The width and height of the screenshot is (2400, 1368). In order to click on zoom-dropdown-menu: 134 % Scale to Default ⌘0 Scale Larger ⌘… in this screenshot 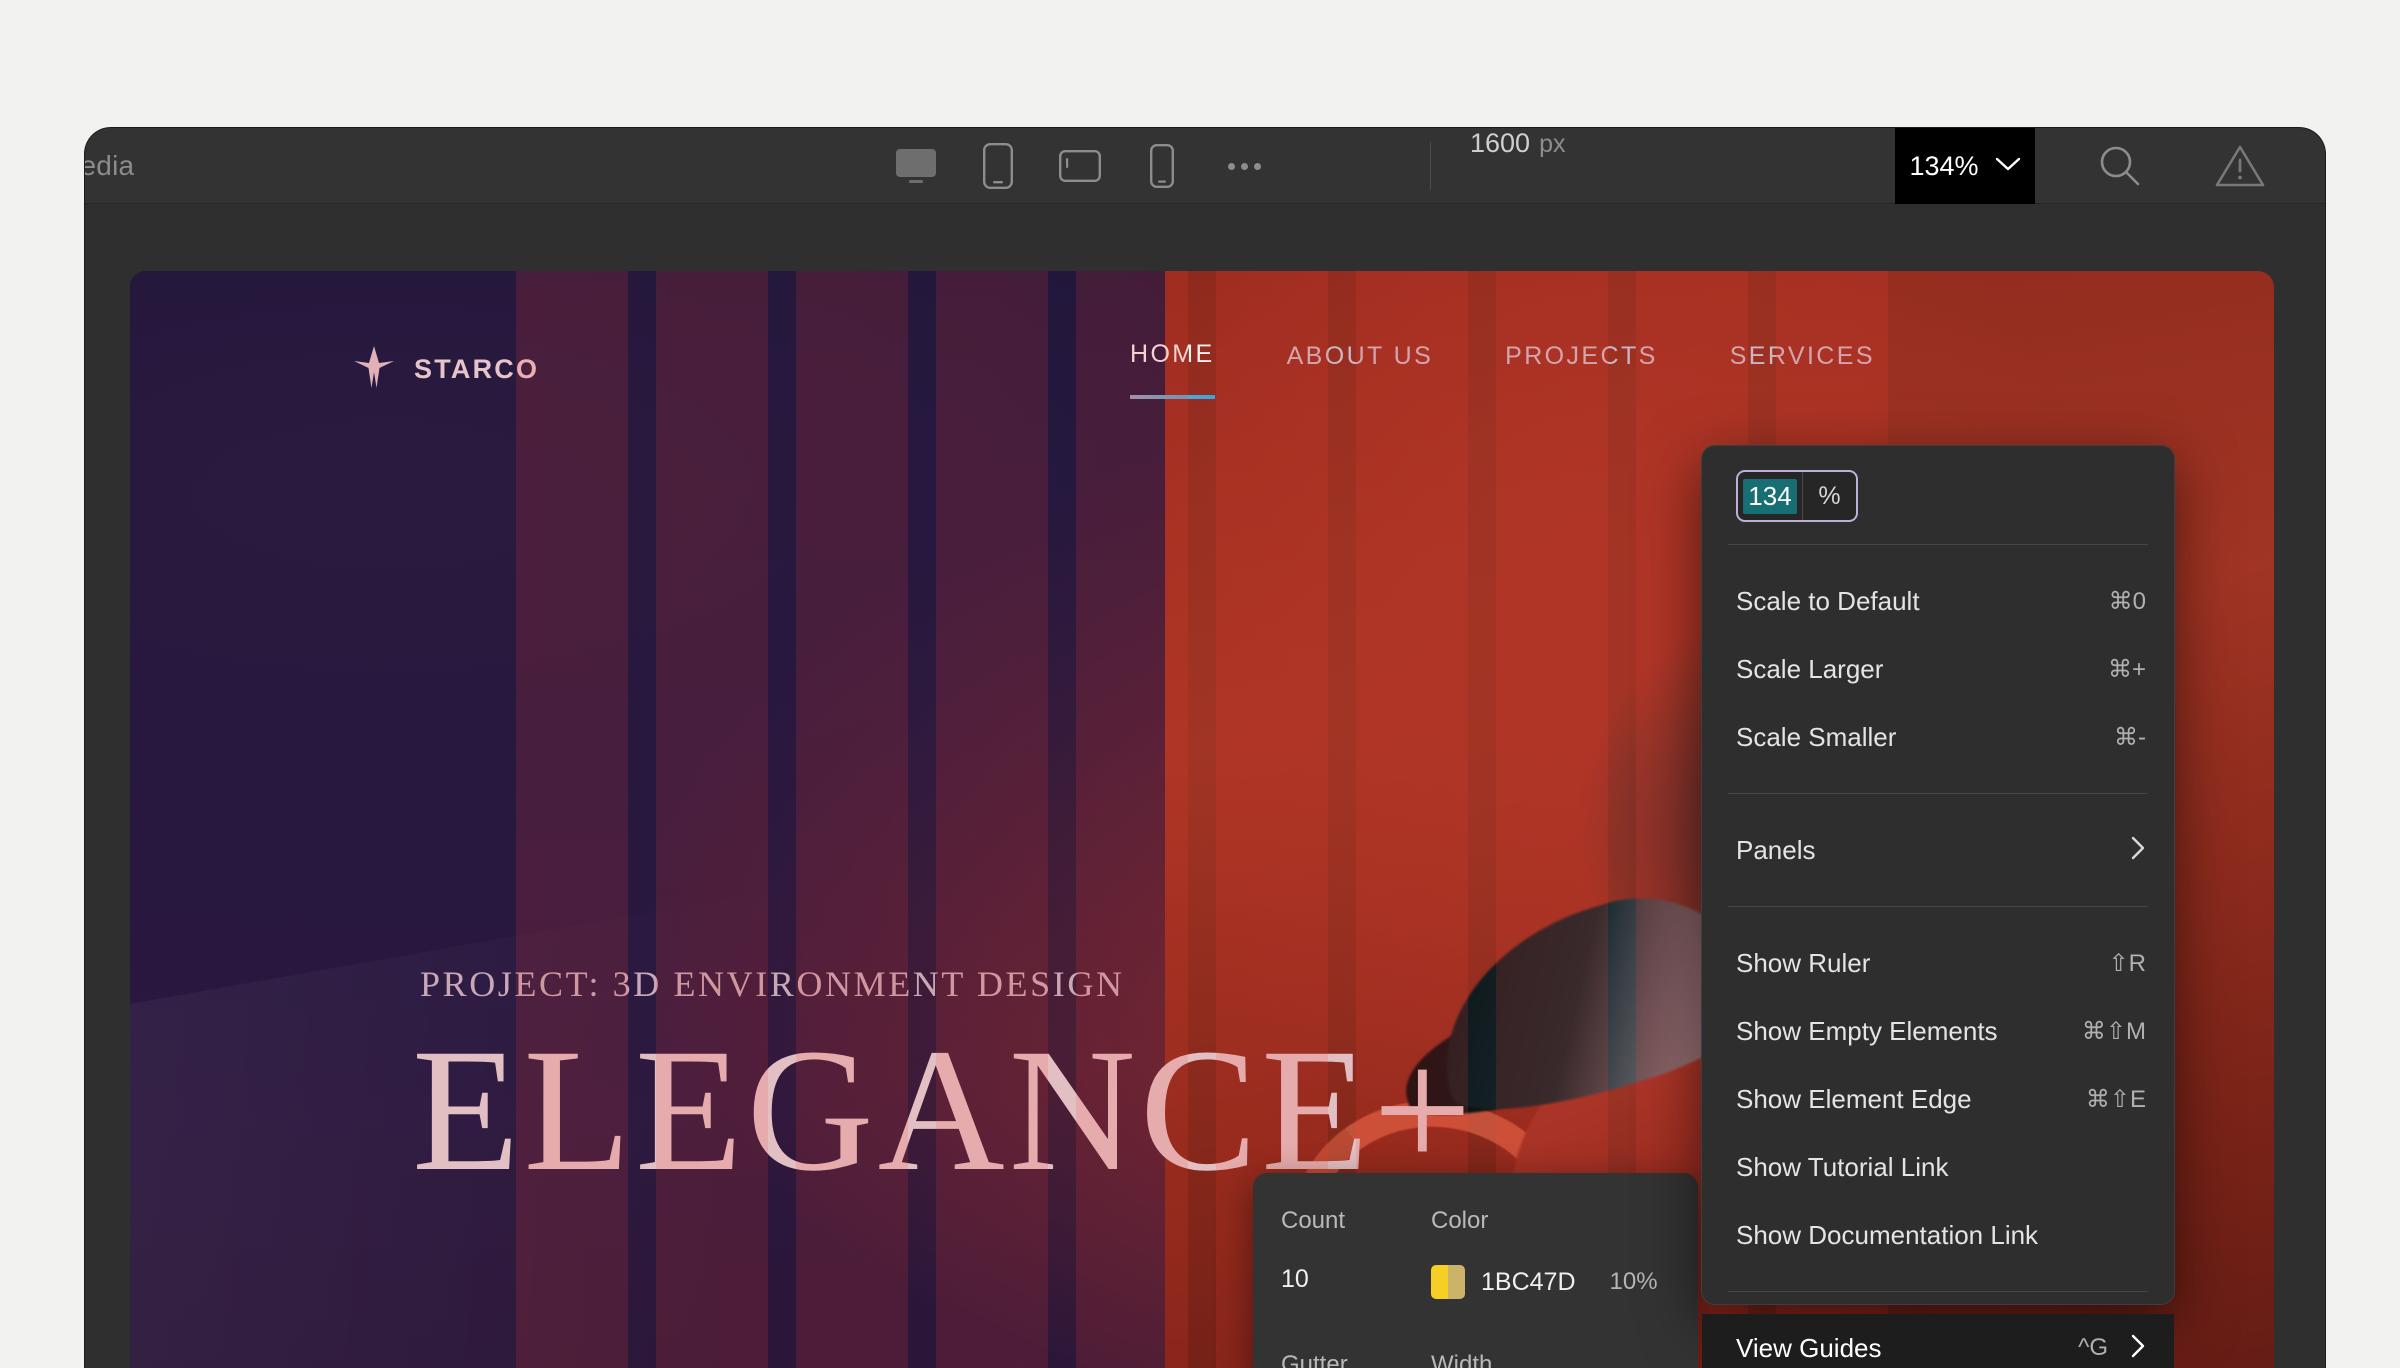, I will do `click(1938, 906)`.